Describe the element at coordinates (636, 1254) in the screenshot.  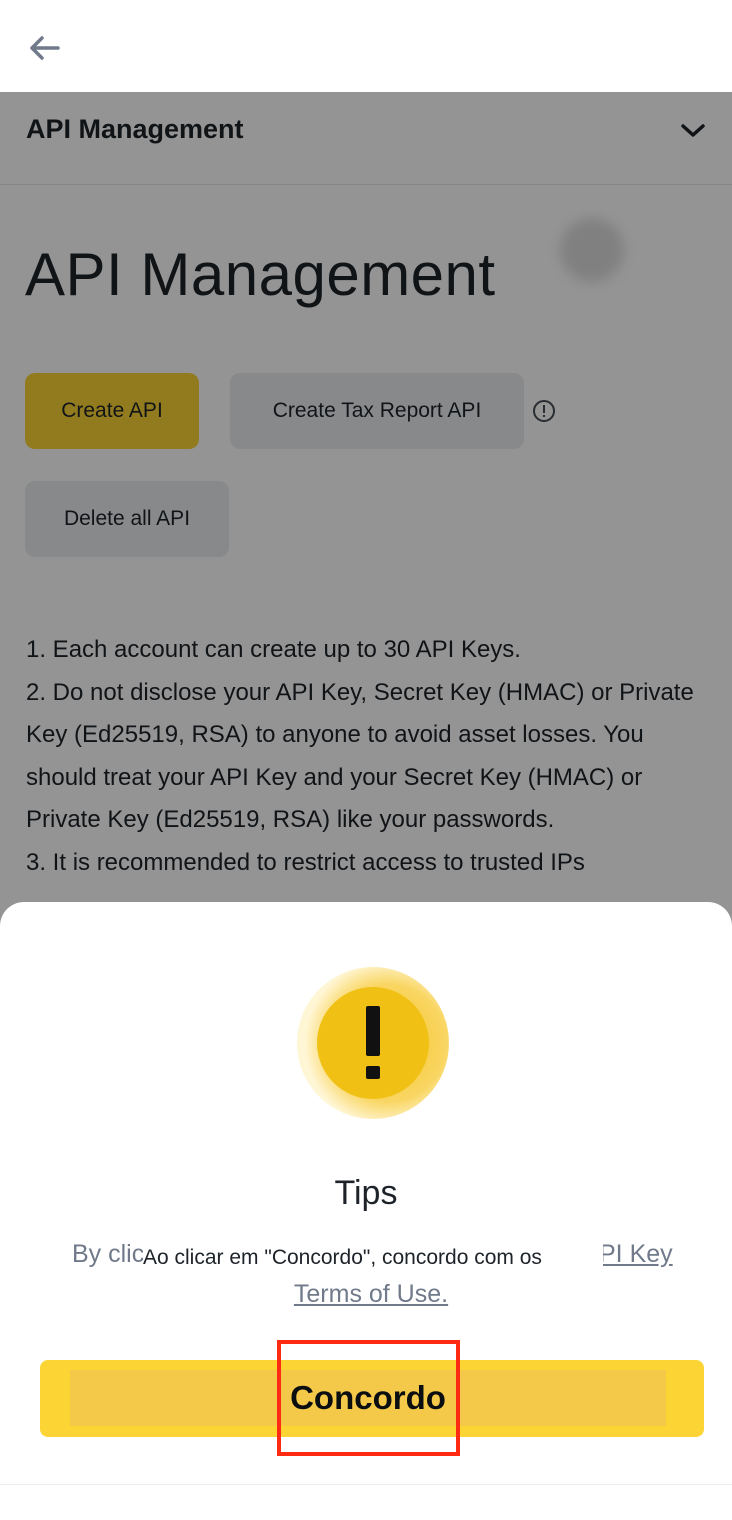
I see `description-tail: PI Key` at that location.